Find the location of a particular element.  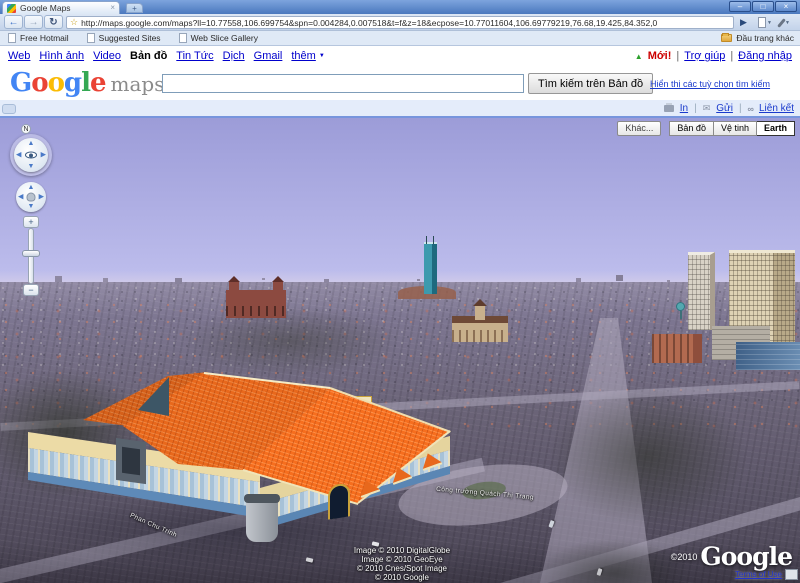

nav-web: Web is located at coordinates (19, 56).